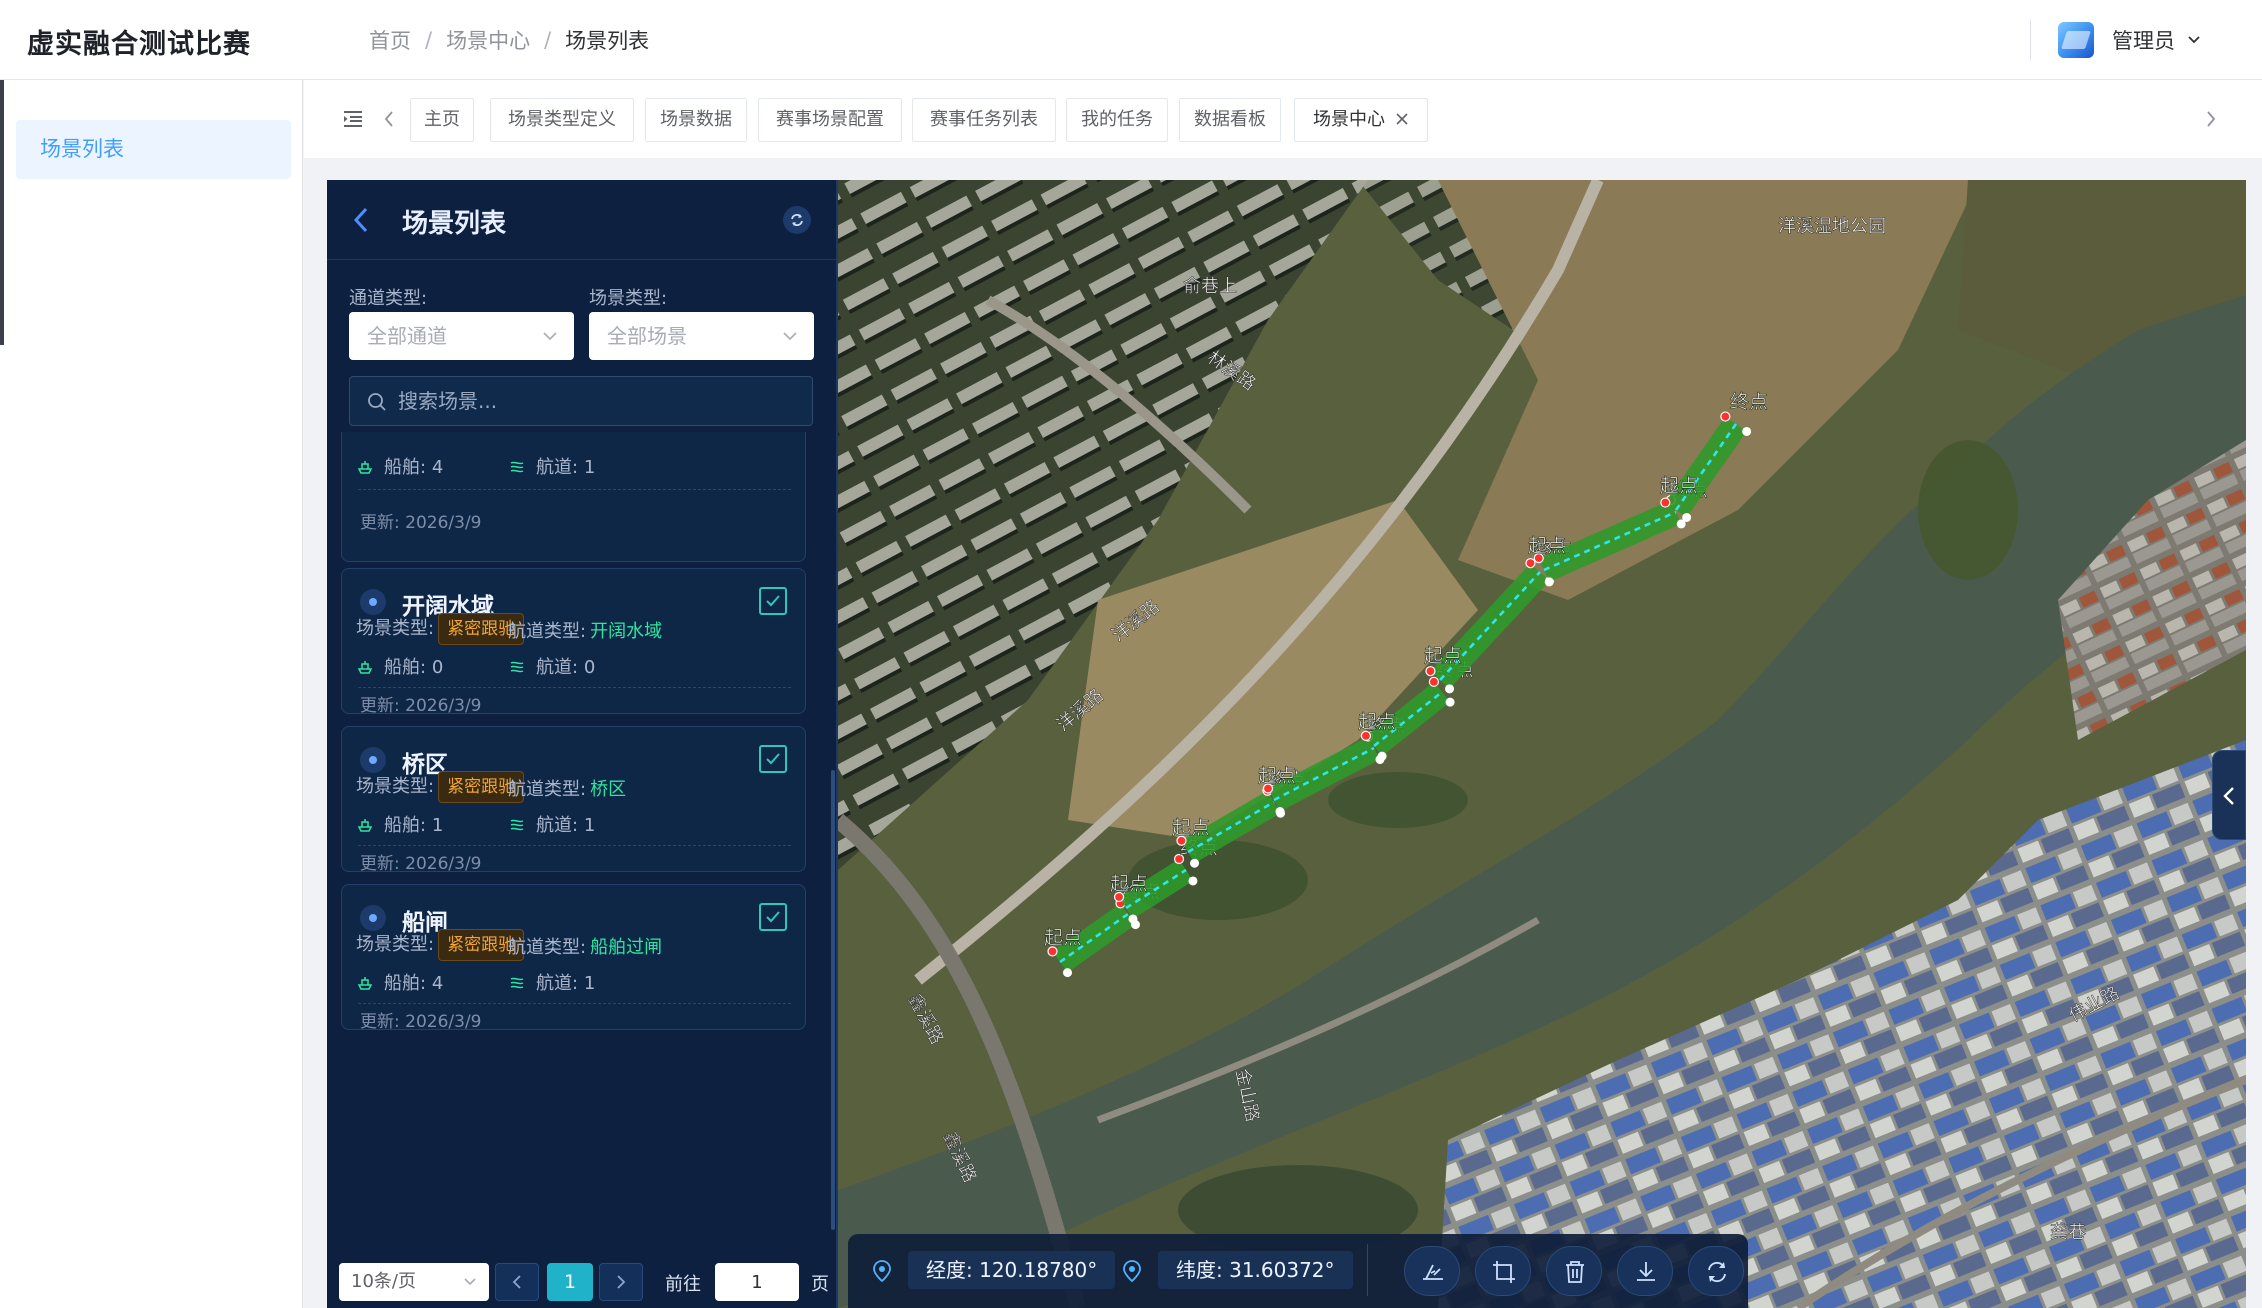  What do you see at coordinates (1832, 226) in the screenshot?
I see `map-place-label: 洋溪湿地公园` at bounding box center [1832, 226].